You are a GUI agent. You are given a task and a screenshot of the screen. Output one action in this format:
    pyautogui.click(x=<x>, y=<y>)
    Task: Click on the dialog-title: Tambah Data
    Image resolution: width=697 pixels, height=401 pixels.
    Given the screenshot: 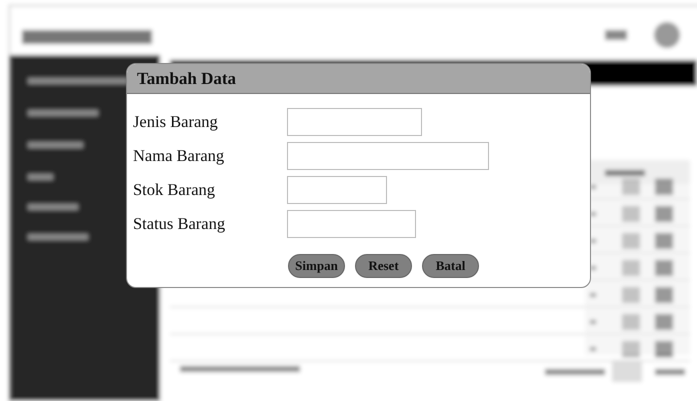 What is the action you would take?
    pyautogui.click(x=186, y=78)
    